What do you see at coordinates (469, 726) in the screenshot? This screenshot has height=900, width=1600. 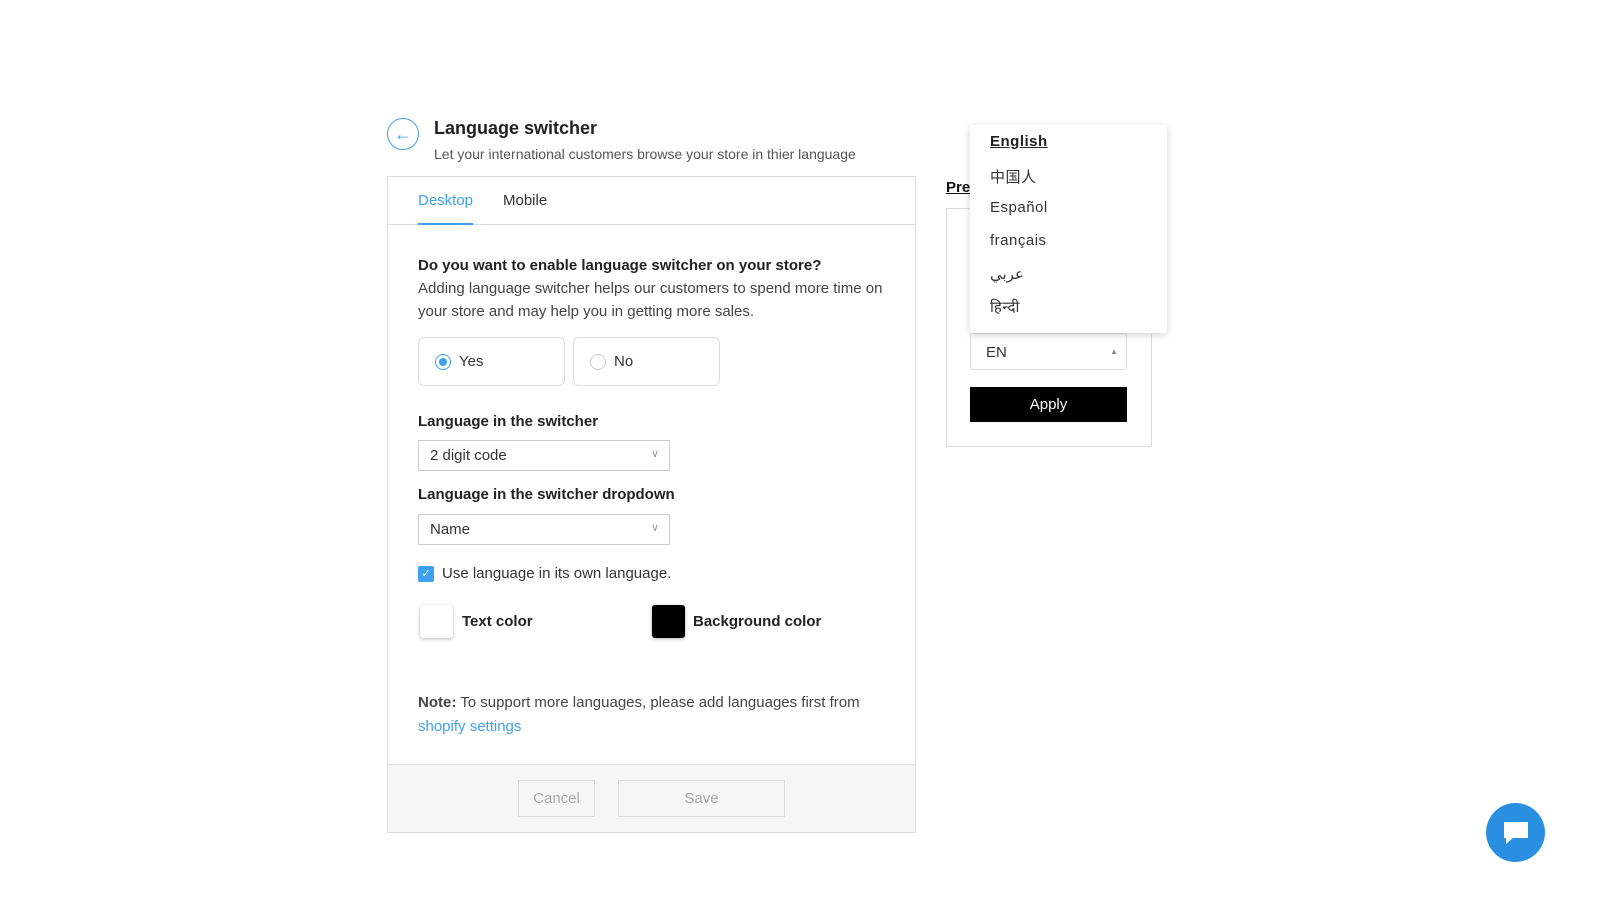 I see `shopify-settings-link: shopify settings` at bounding box center [469, 726].